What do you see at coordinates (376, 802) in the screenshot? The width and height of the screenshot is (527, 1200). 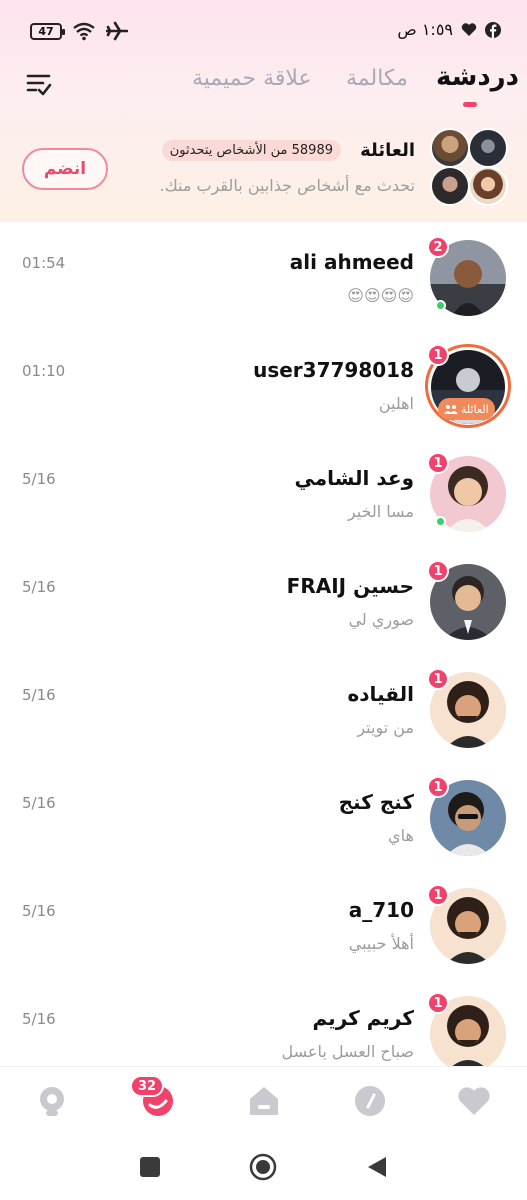 I see `chat-name: كنج كنج` at bounding box center [376, 802].